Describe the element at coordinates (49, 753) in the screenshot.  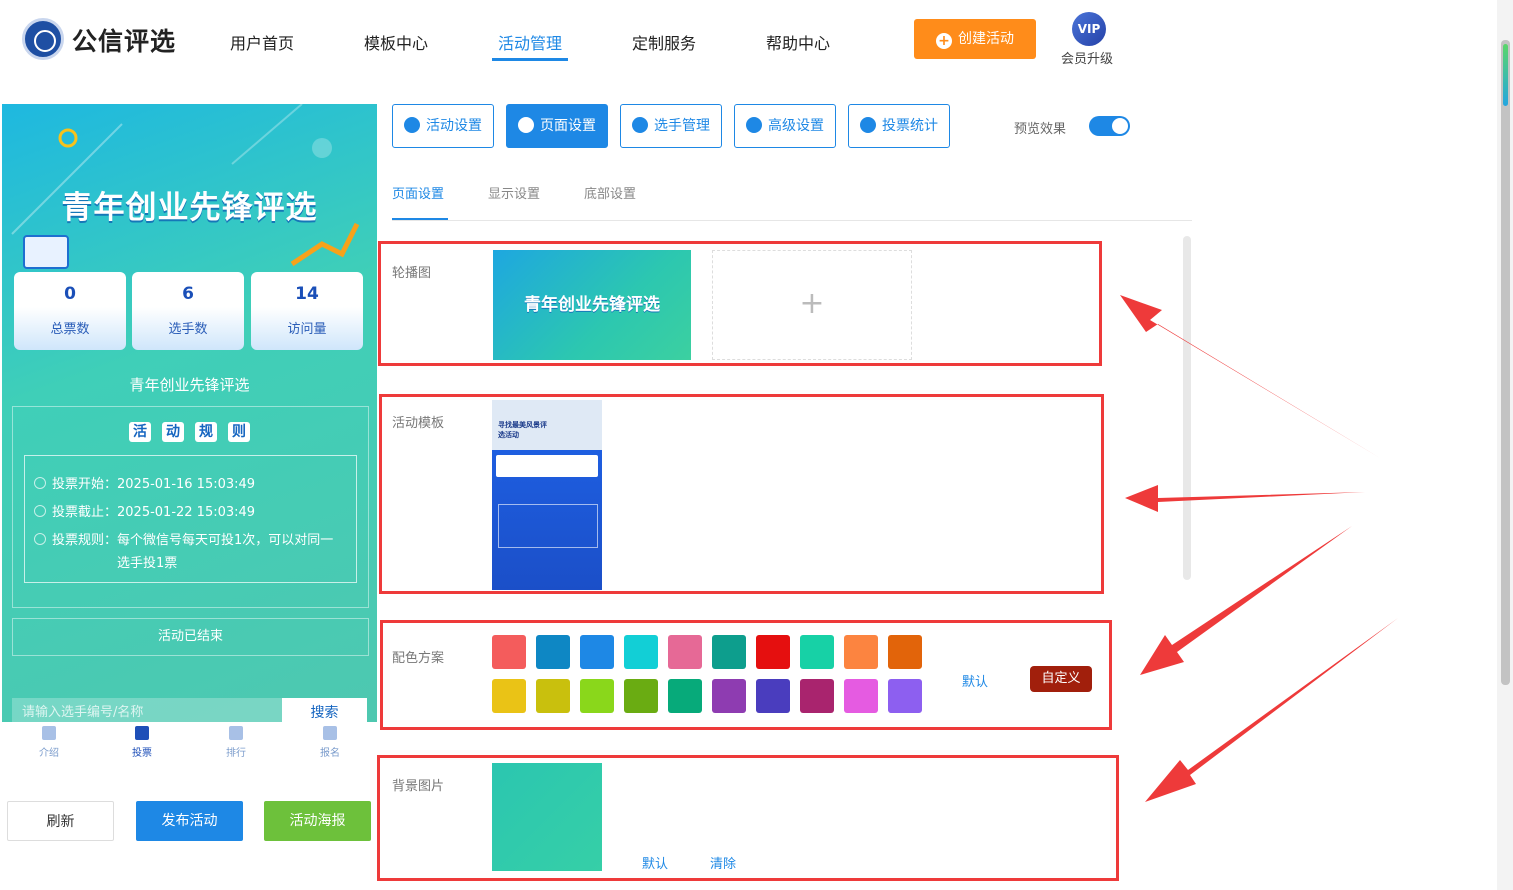
I see `tab-intro-label: 介绍` at that location.